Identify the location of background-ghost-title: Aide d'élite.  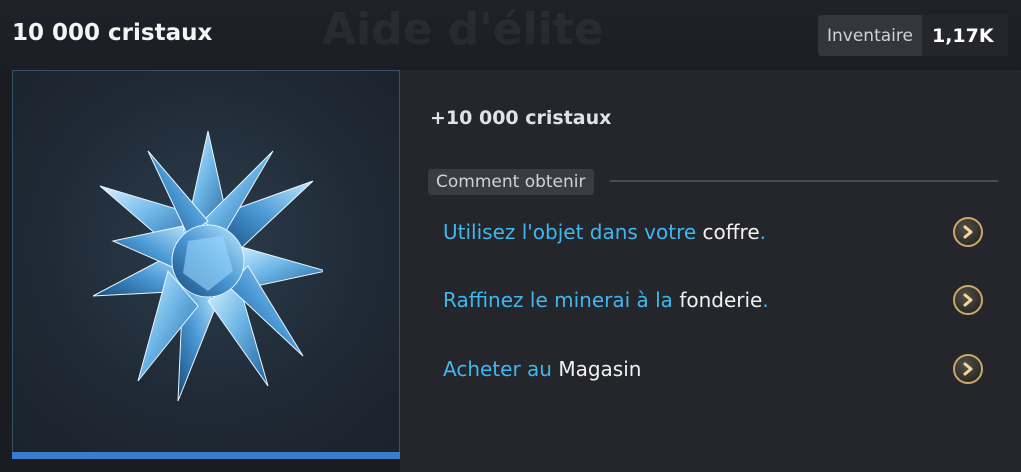
(463, 29).